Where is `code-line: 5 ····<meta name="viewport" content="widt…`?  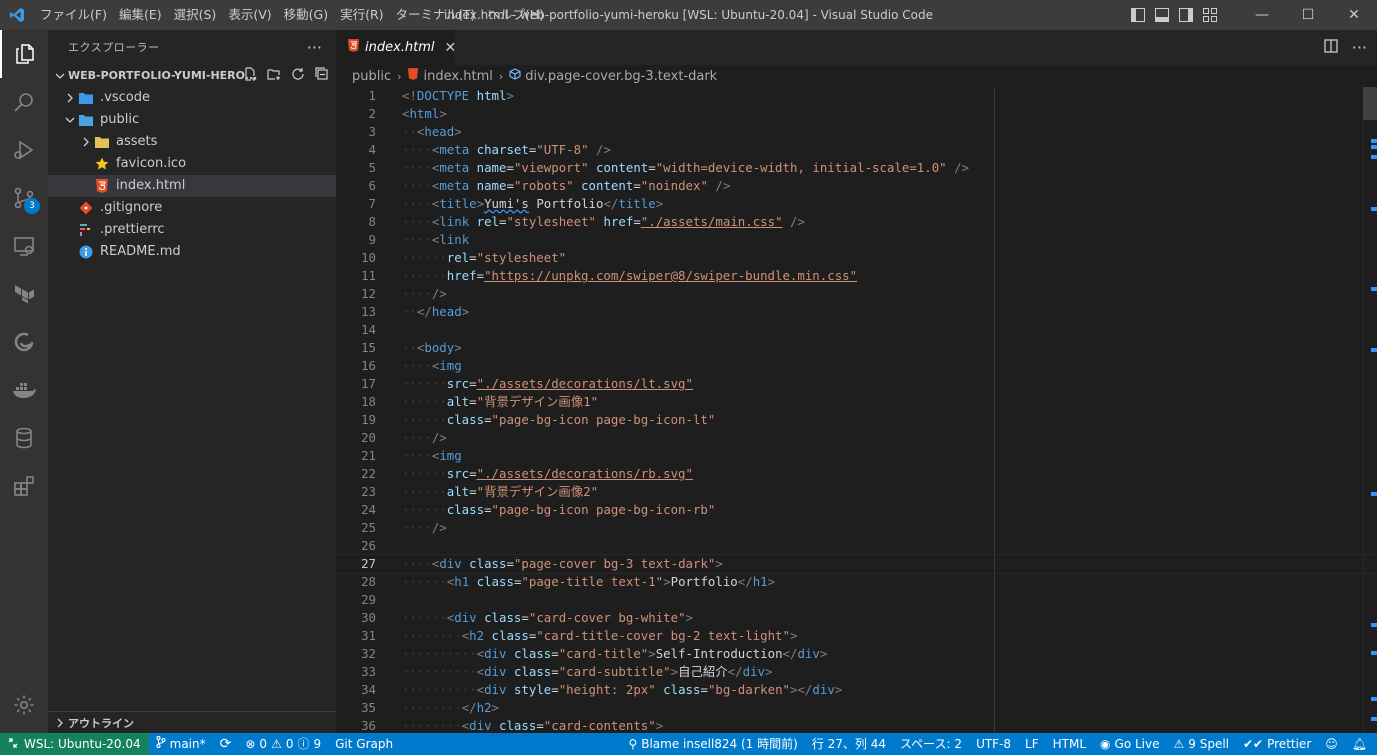
code-line: 5 ····<meta name="viewport" content="widt… is located at coordinates (856, 168).